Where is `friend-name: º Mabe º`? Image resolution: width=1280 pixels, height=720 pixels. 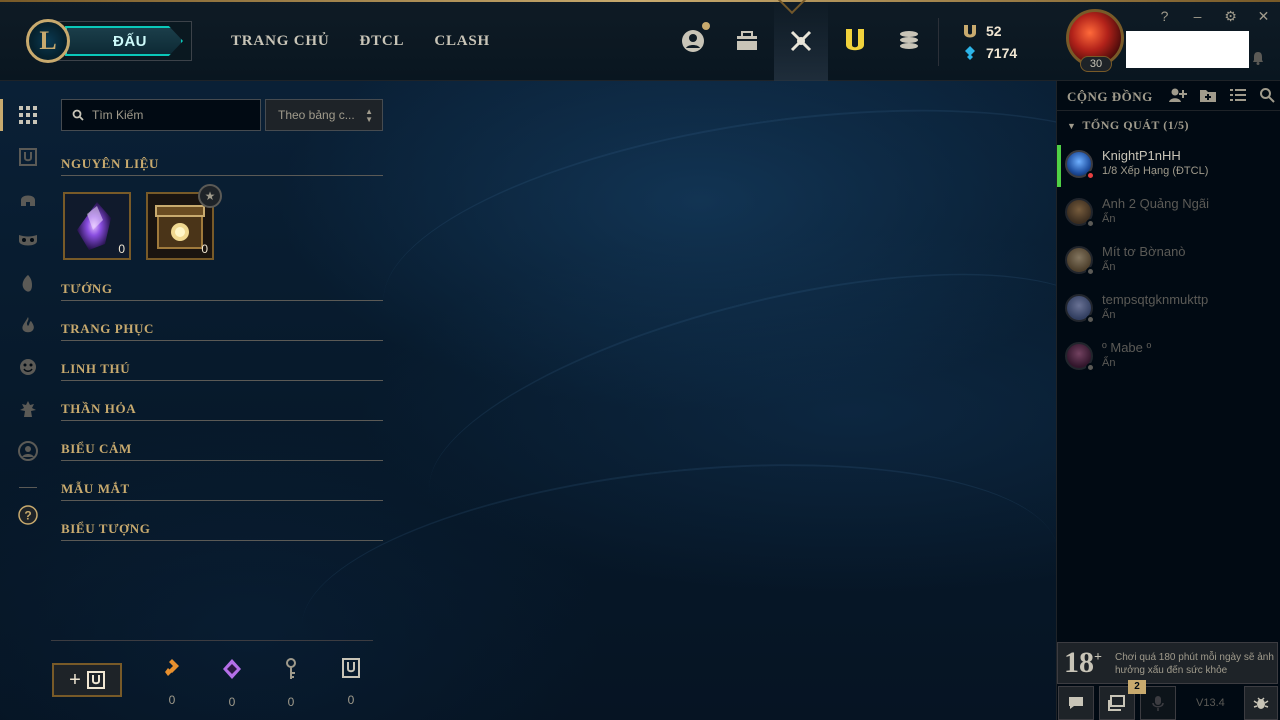 friend-name: º Mabe º is located at coordinates (1127, 347).